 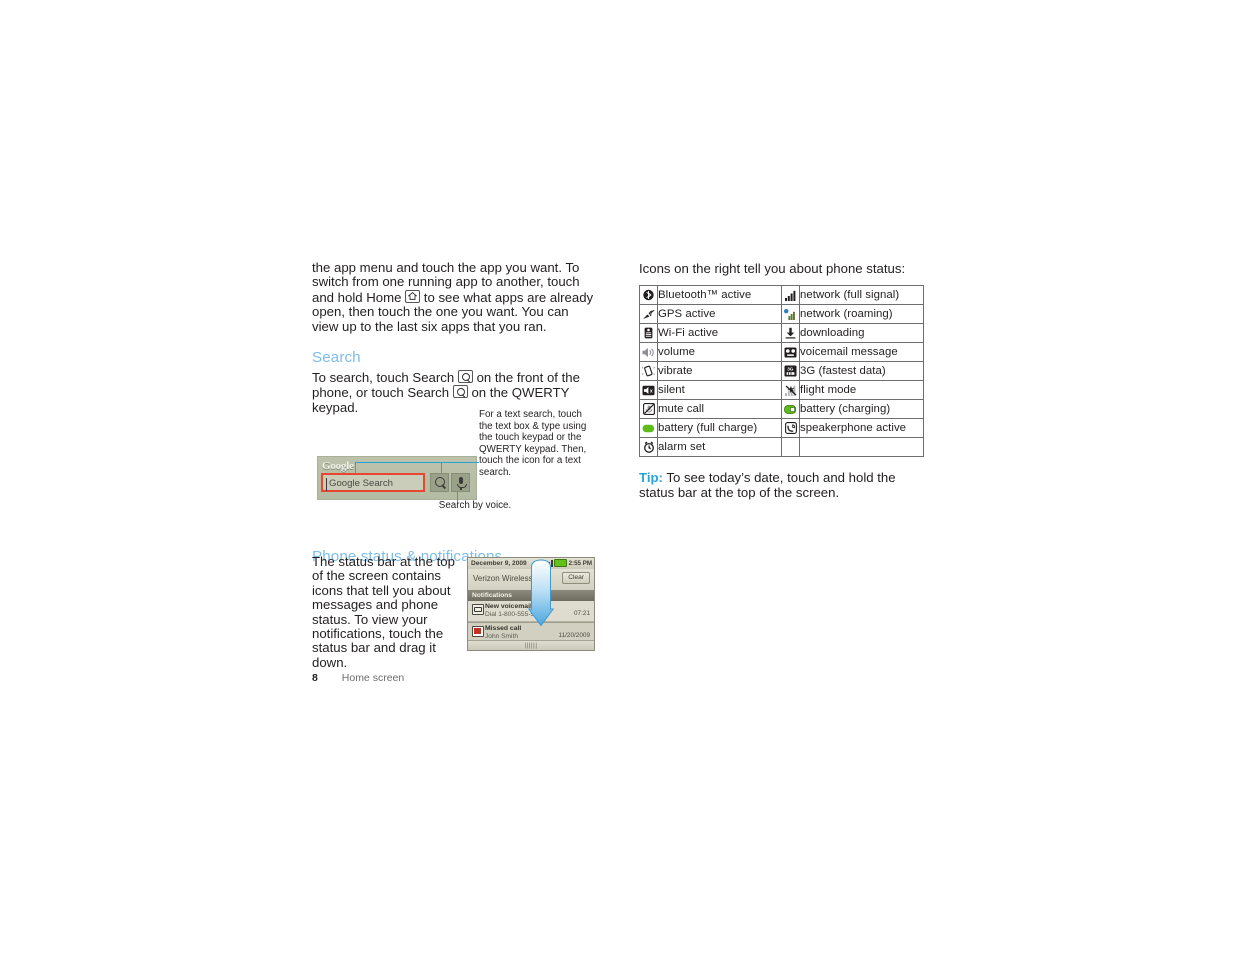 I want to click on icon-label: network (full signal), so click(x=861, y=295).